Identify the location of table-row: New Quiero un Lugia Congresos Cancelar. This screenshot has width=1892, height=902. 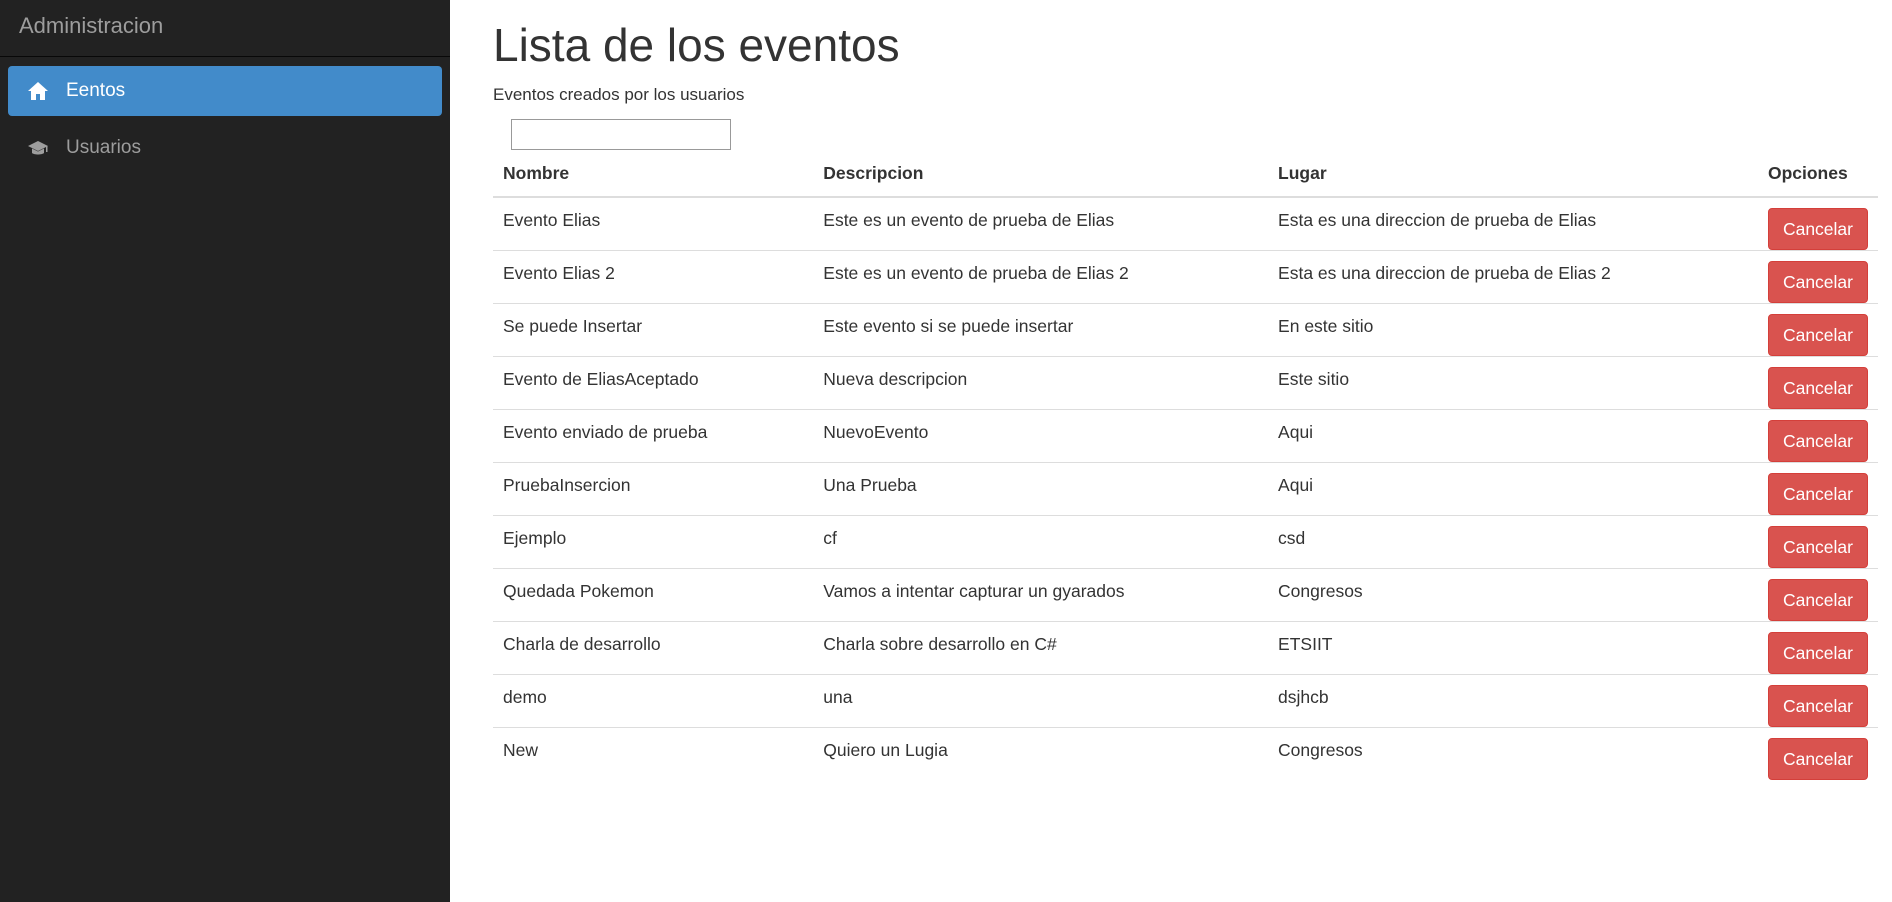
(1185, 753).